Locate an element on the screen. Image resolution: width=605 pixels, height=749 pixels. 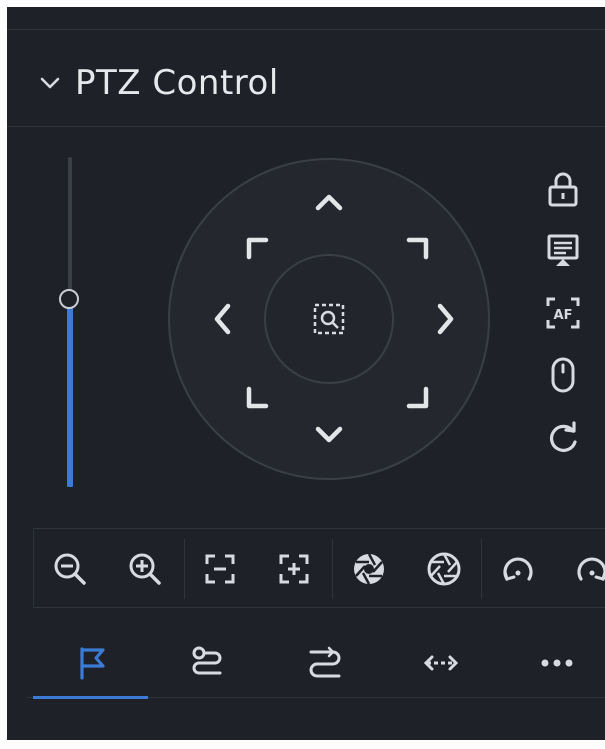
osd-menu-icon is located at coordinates (563, 251).